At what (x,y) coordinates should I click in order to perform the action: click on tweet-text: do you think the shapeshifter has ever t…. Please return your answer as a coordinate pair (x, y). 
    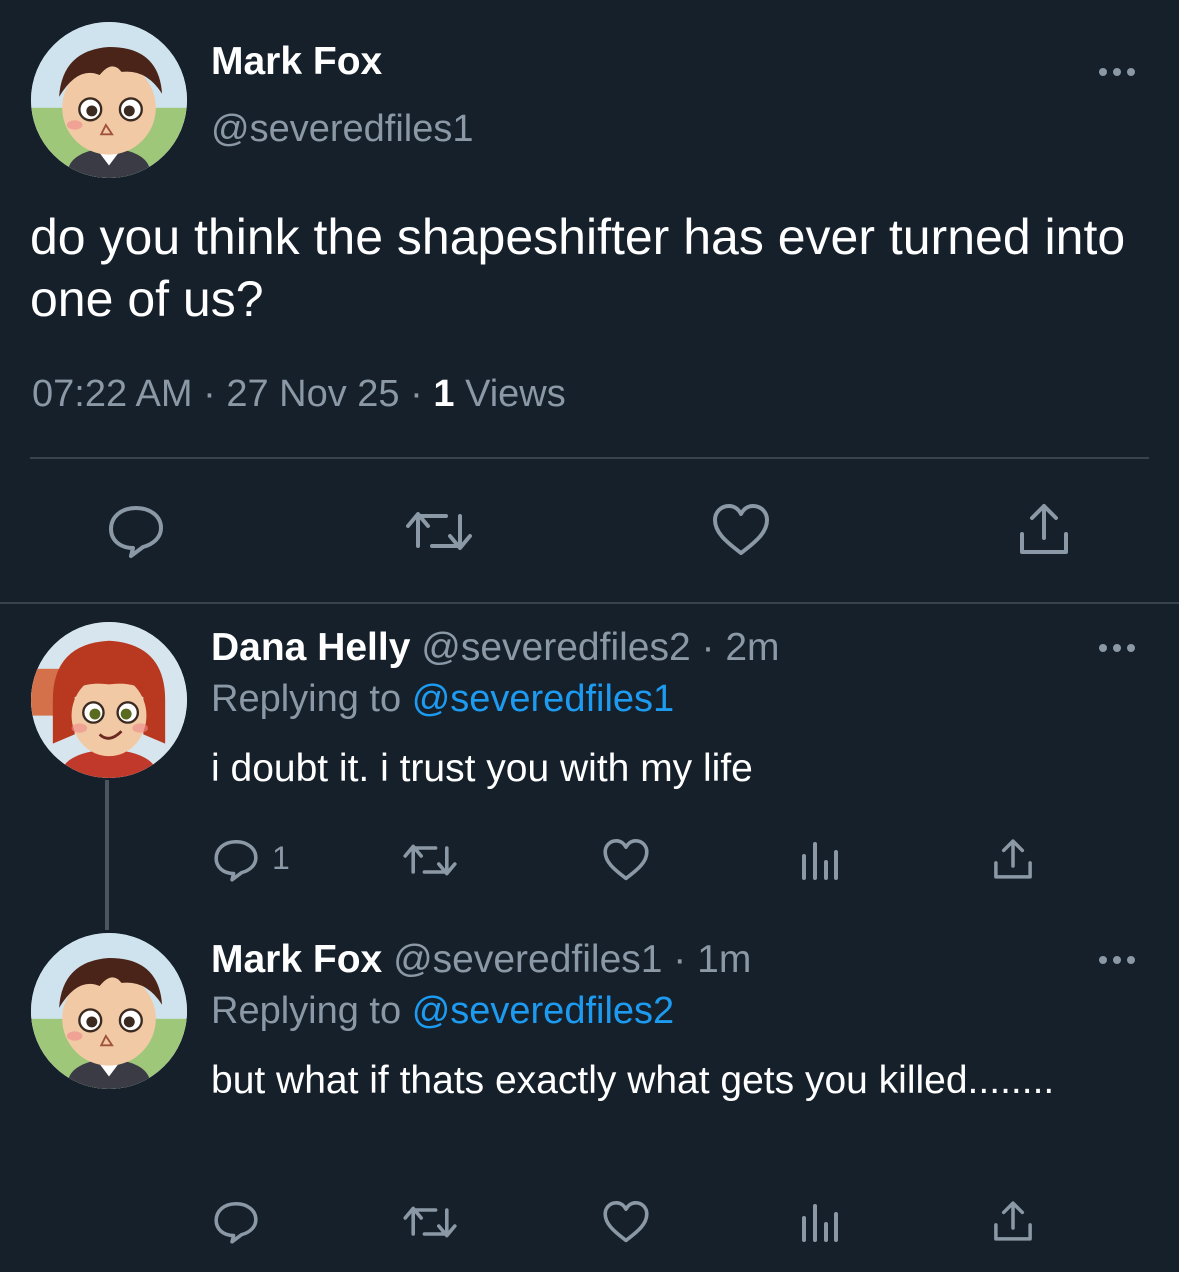
    Looking at the image, I should click on (578, 268).